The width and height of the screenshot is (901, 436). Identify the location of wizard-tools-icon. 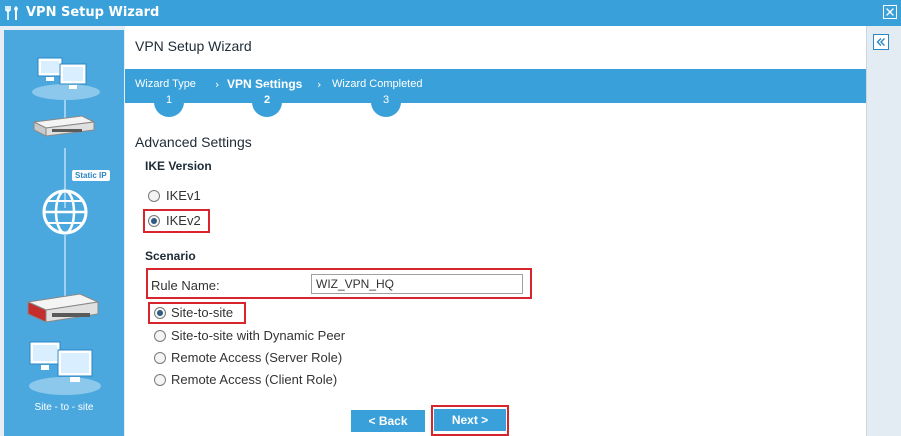
(11, 13).